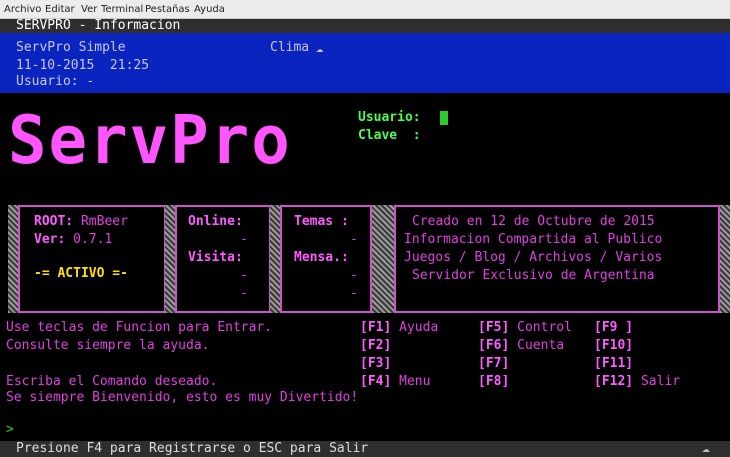 This screenshot has height=457, width=730. What do you see at coordinates (395, 382) in the screenshot?
I see `f4-key: [F4] Menu` at bounding box center [395, 382].